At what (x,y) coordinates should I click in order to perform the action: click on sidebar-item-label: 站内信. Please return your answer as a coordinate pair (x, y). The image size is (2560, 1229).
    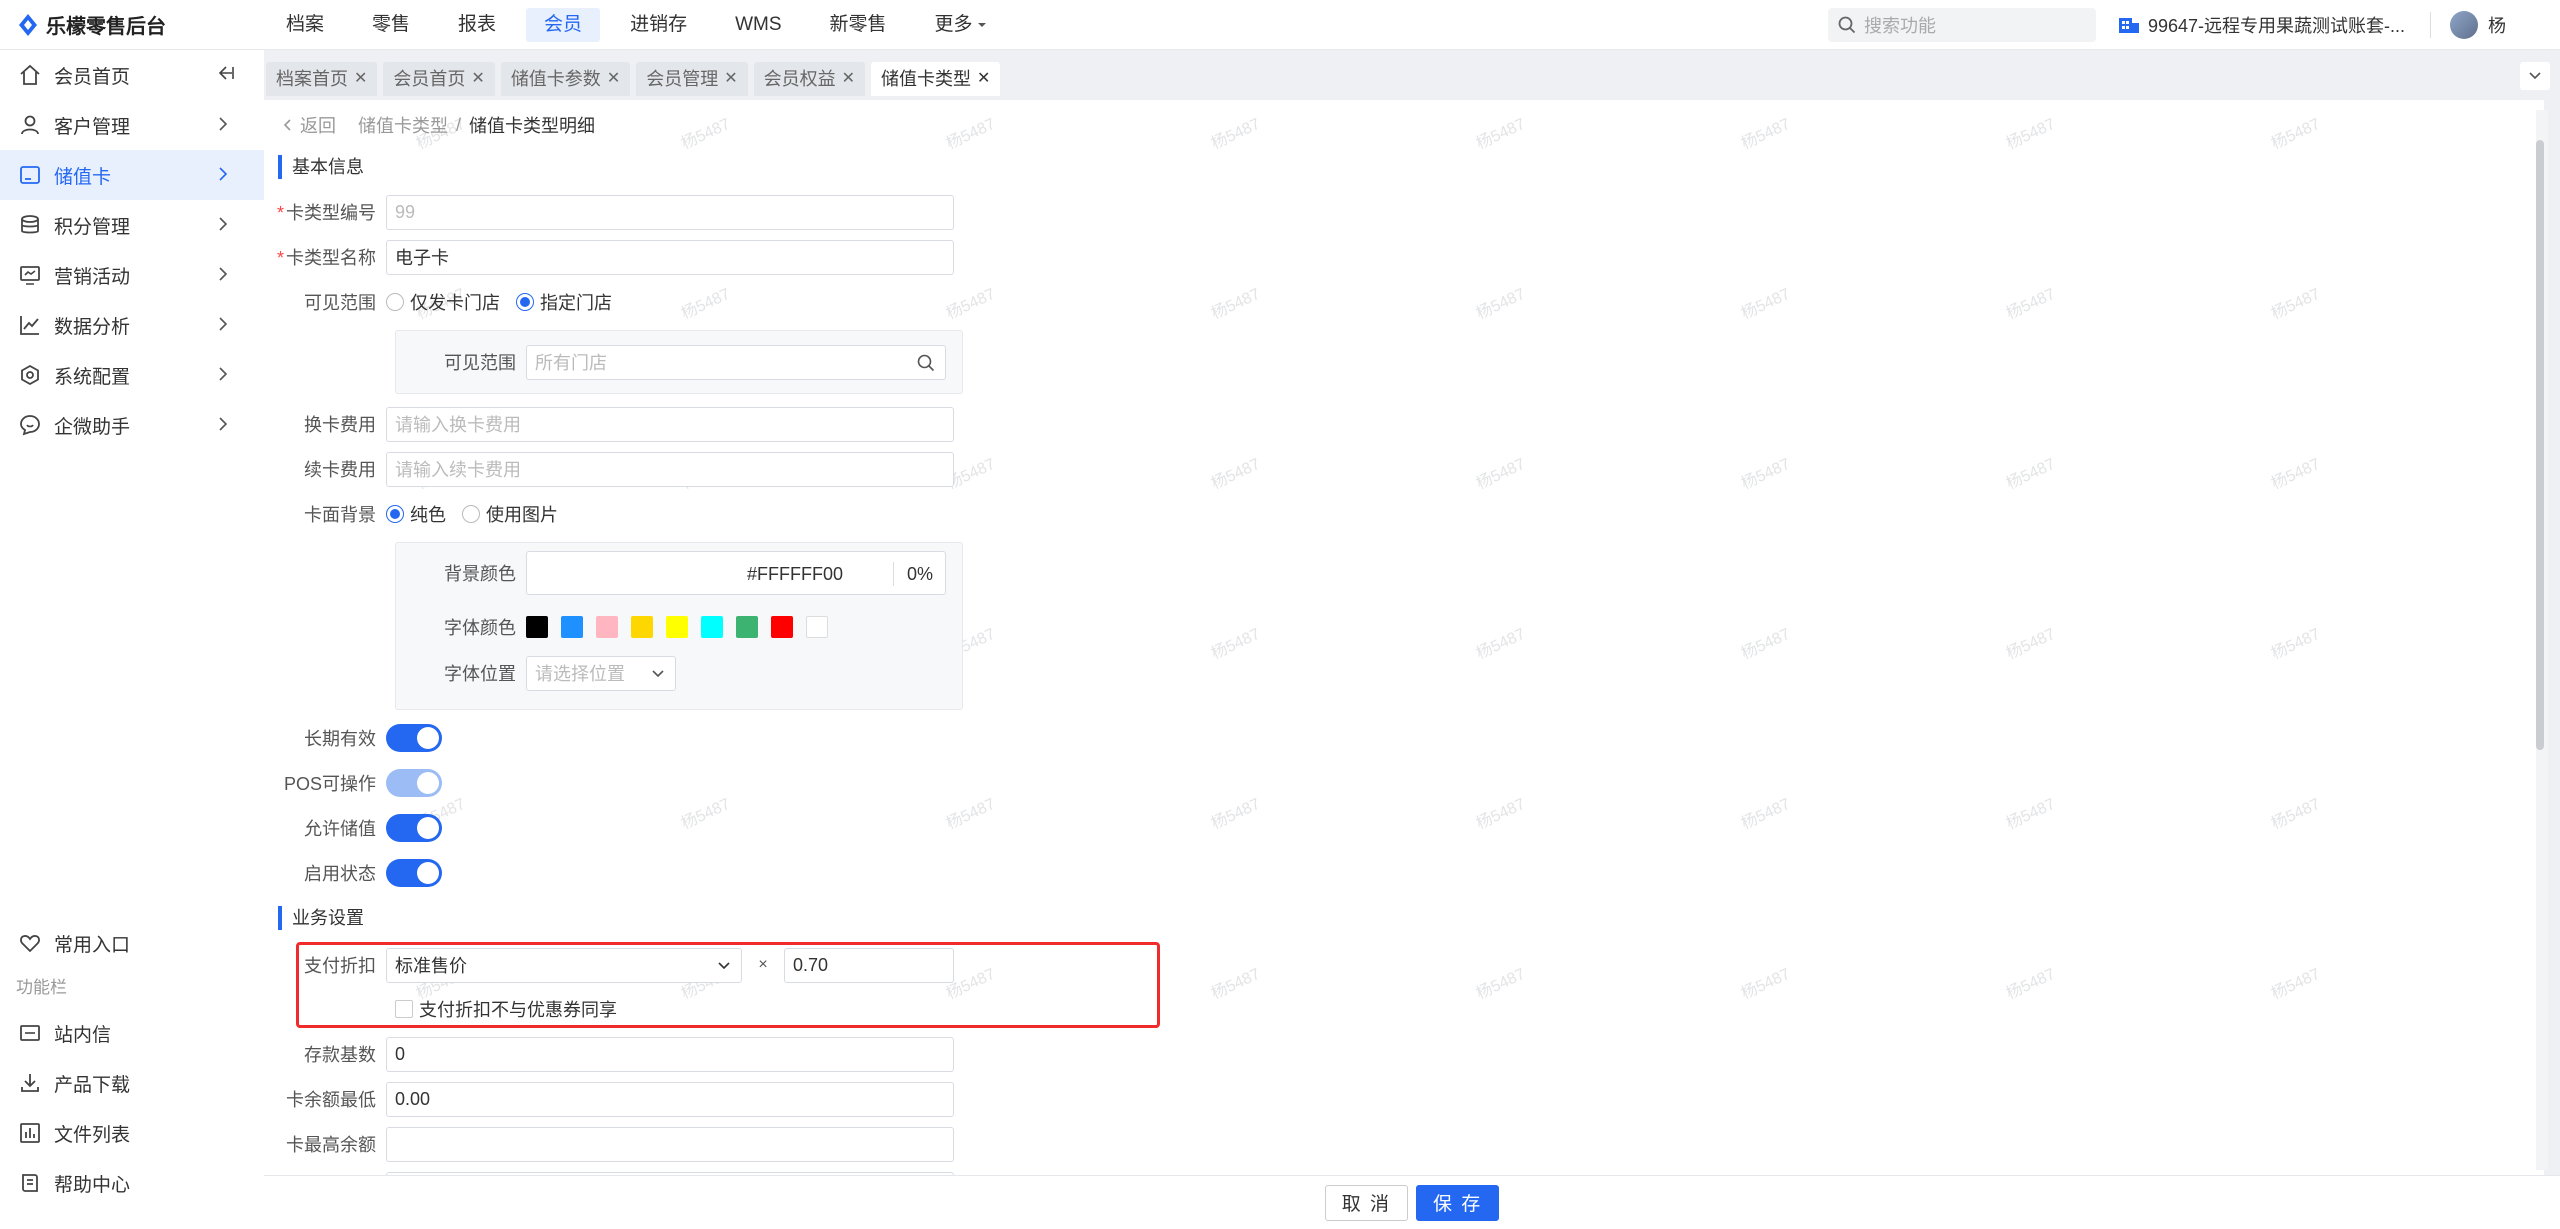
    Looking at the image, I should click on (83, 1035).